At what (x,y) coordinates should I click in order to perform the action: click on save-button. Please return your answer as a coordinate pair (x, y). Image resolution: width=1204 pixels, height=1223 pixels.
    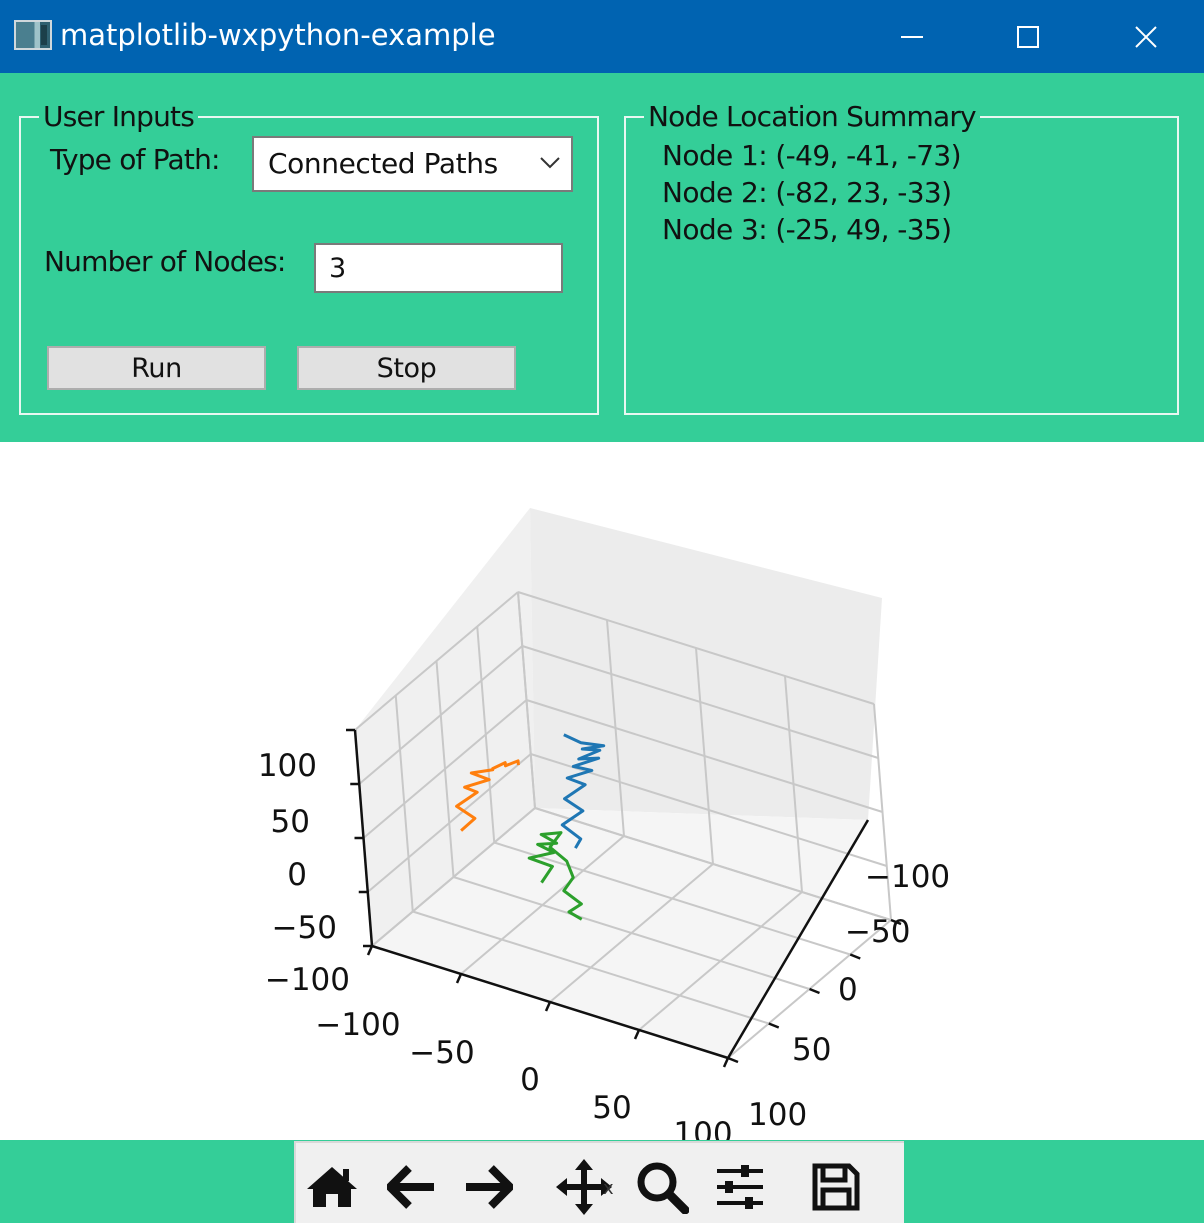
    Looking at the image, I should click on (836, 1187).